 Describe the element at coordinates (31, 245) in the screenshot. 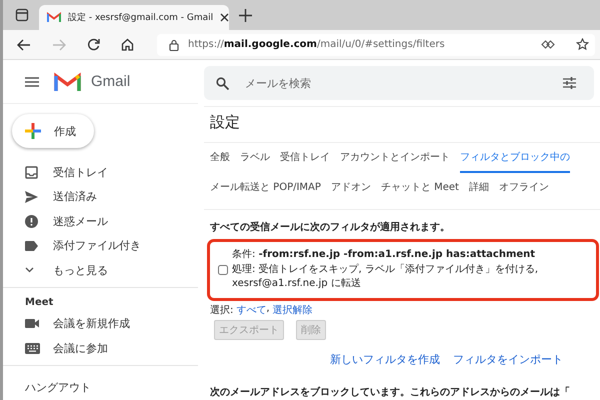

I see `label-icon` at that location.